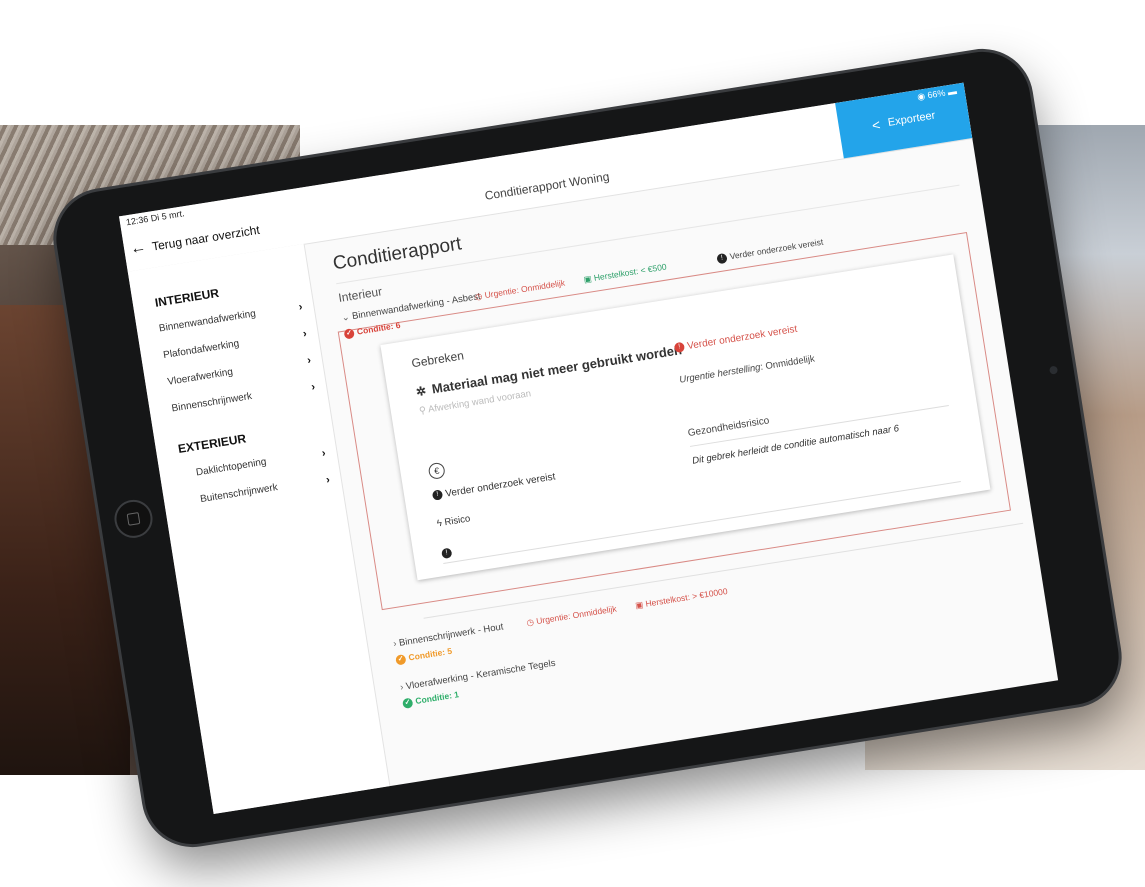 The height and width of the screenshot is (887, 1145). Describe the element at coordinates (345, 317) in the screenshot. I see `chevron-down-icon: ⌄` at that location.